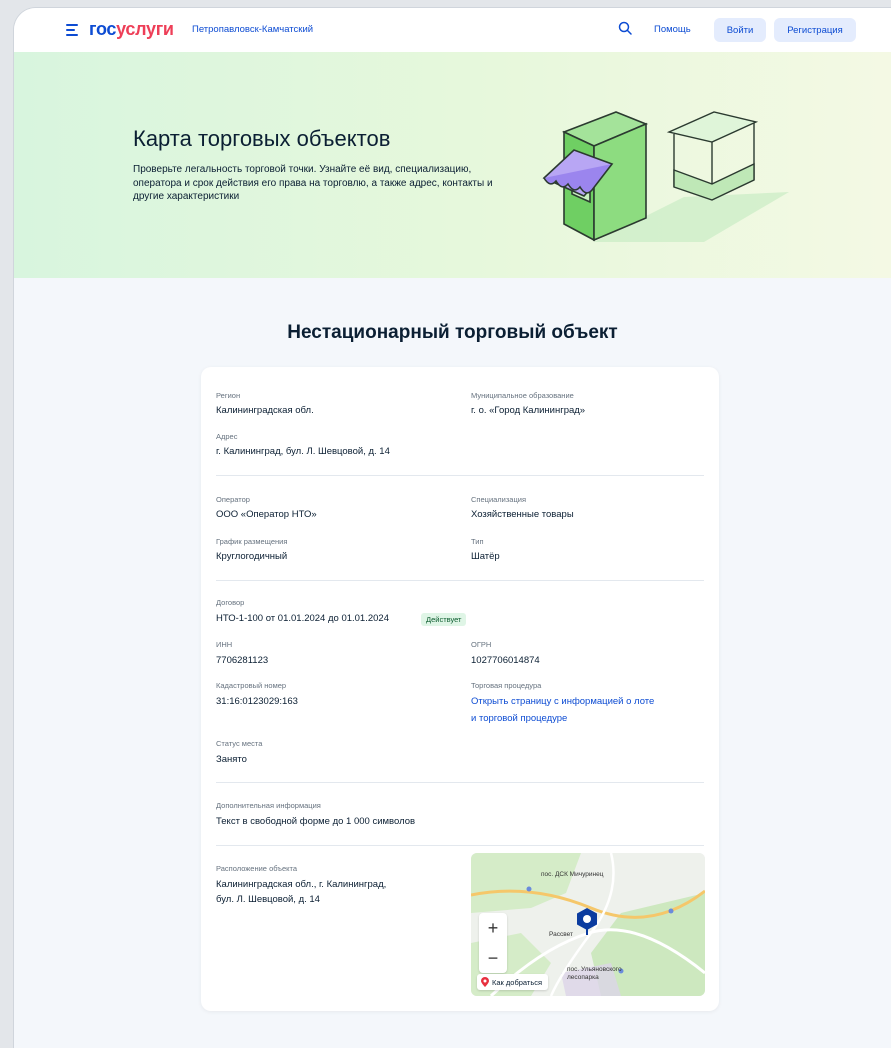  What do you see at coordinates (303, 451) in the screenshot?
I see `address-value: г. Калининград, бул. Л. Шевцовой, д. 14` at bounding box center [303, 451].